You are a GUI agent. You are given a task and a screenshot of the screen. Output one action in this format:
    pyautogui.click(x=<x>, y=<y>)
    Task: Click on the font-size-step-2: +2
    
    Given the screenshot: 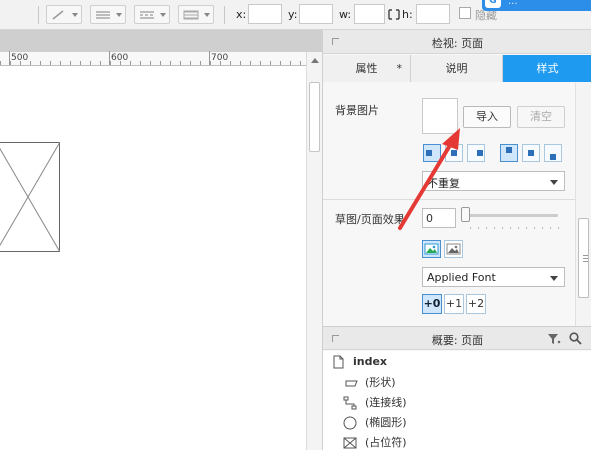 What is the action you would take?
    pyautogui.click(x=476, y=304)
    